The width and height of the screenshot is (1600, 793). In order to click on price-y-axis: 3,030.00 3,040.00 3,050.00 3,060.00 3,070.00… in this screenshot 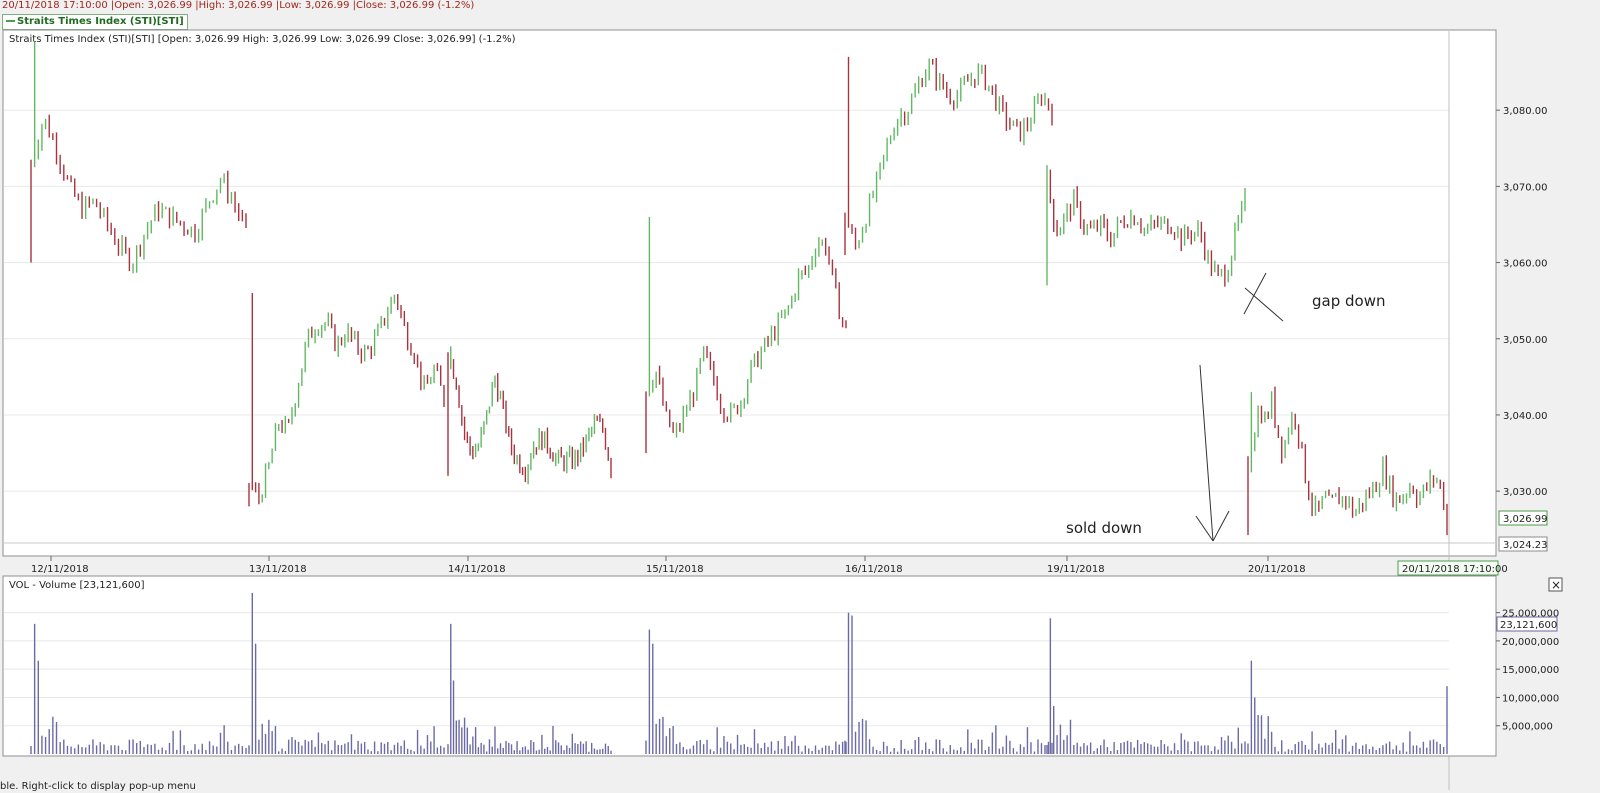, I will do `click(1522, 302)`.